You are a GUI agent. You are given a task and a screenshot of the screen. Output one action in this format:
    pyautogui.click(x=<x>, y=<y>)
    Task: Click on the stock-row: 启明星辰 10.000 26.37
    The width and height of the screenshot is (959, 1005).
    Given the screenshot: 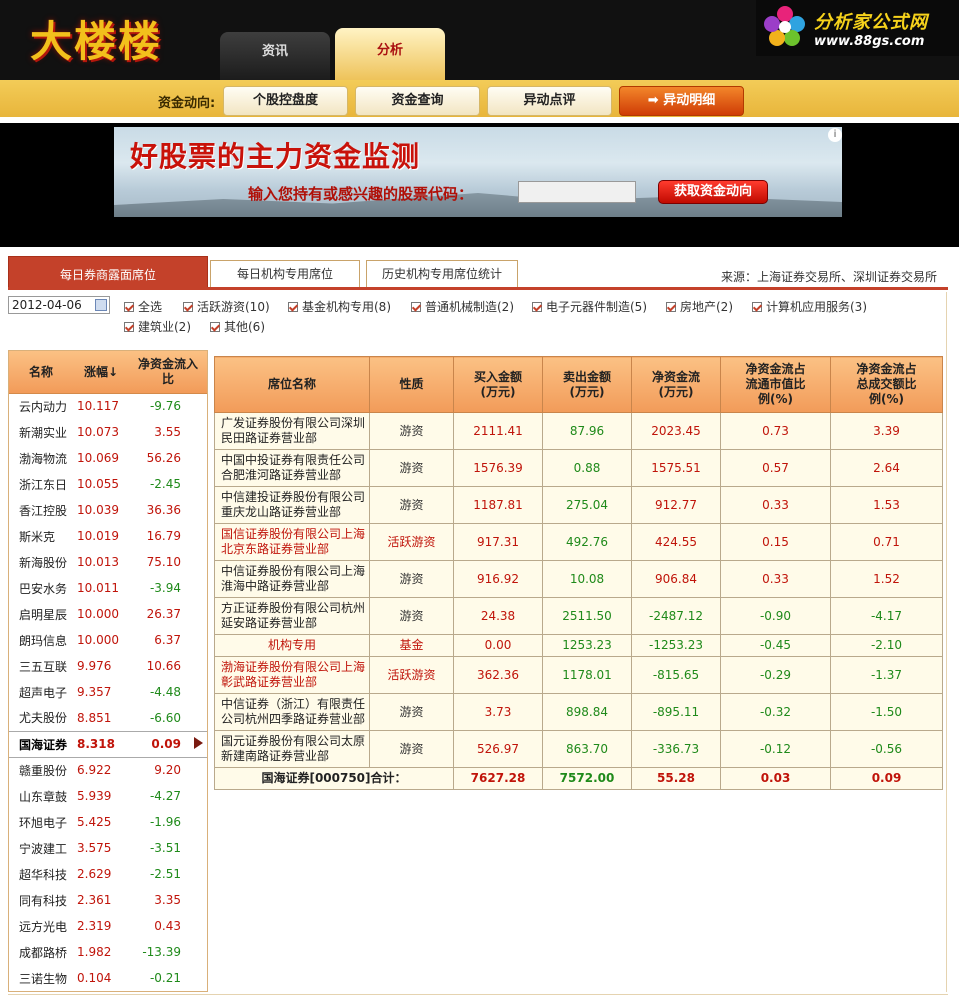 What is the action you would take?
    pyautogui.click(x=108, y=614)
    